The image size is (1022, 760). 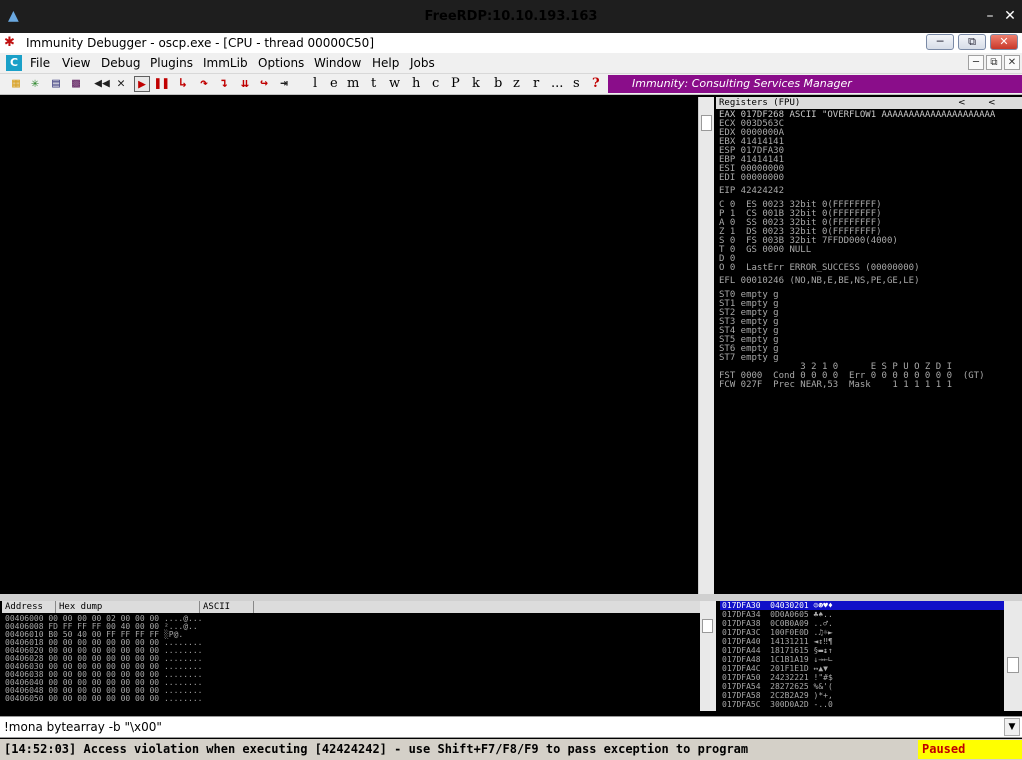 What do you see at coordinates (264, 84) in the screenshot?
I see `execute-till-return-icon: ↪` at bounding box center [264, 84].